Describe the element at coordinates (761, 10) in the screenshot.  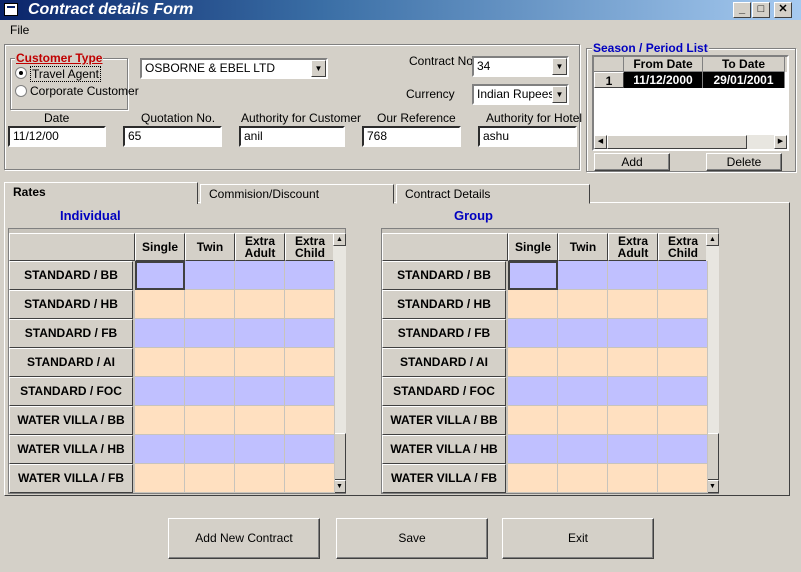
I see `maximize-button: □` at that location.